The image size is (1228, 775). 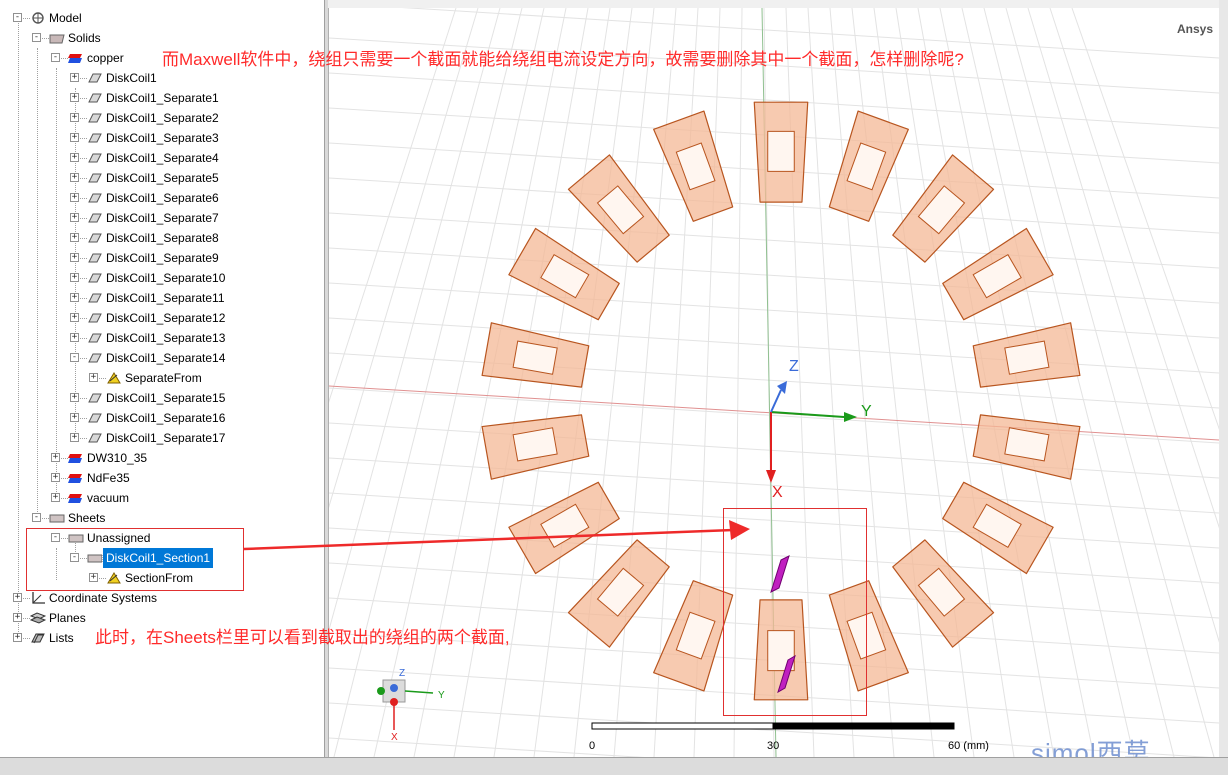 I want to click on tree-item-sep13: + DiskCoil1_Separate13, so click(x=162, y=338).